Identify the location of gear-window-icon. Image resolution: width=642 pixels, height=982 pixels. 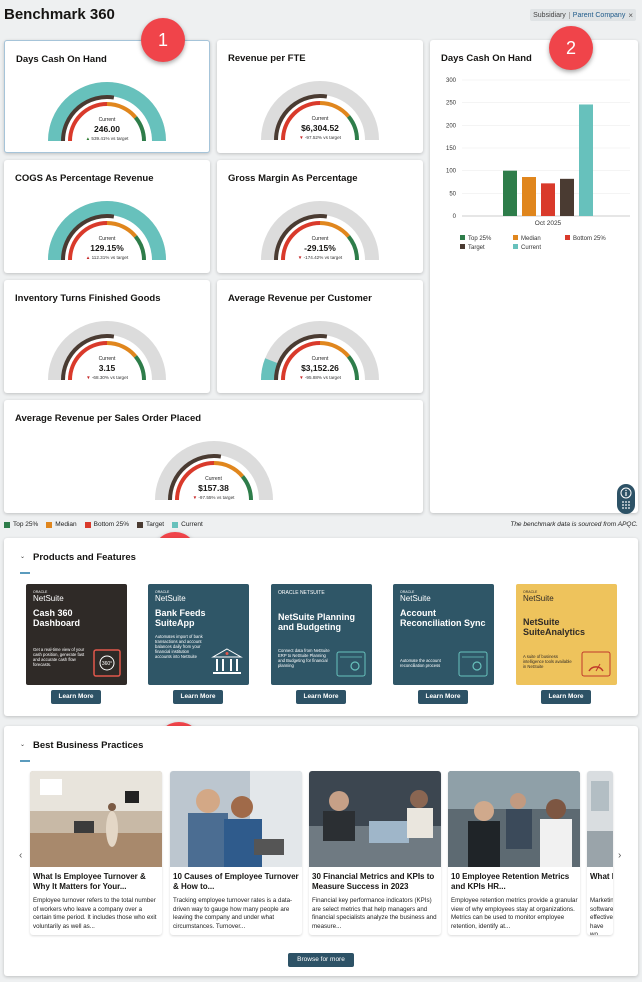
(351, 664).